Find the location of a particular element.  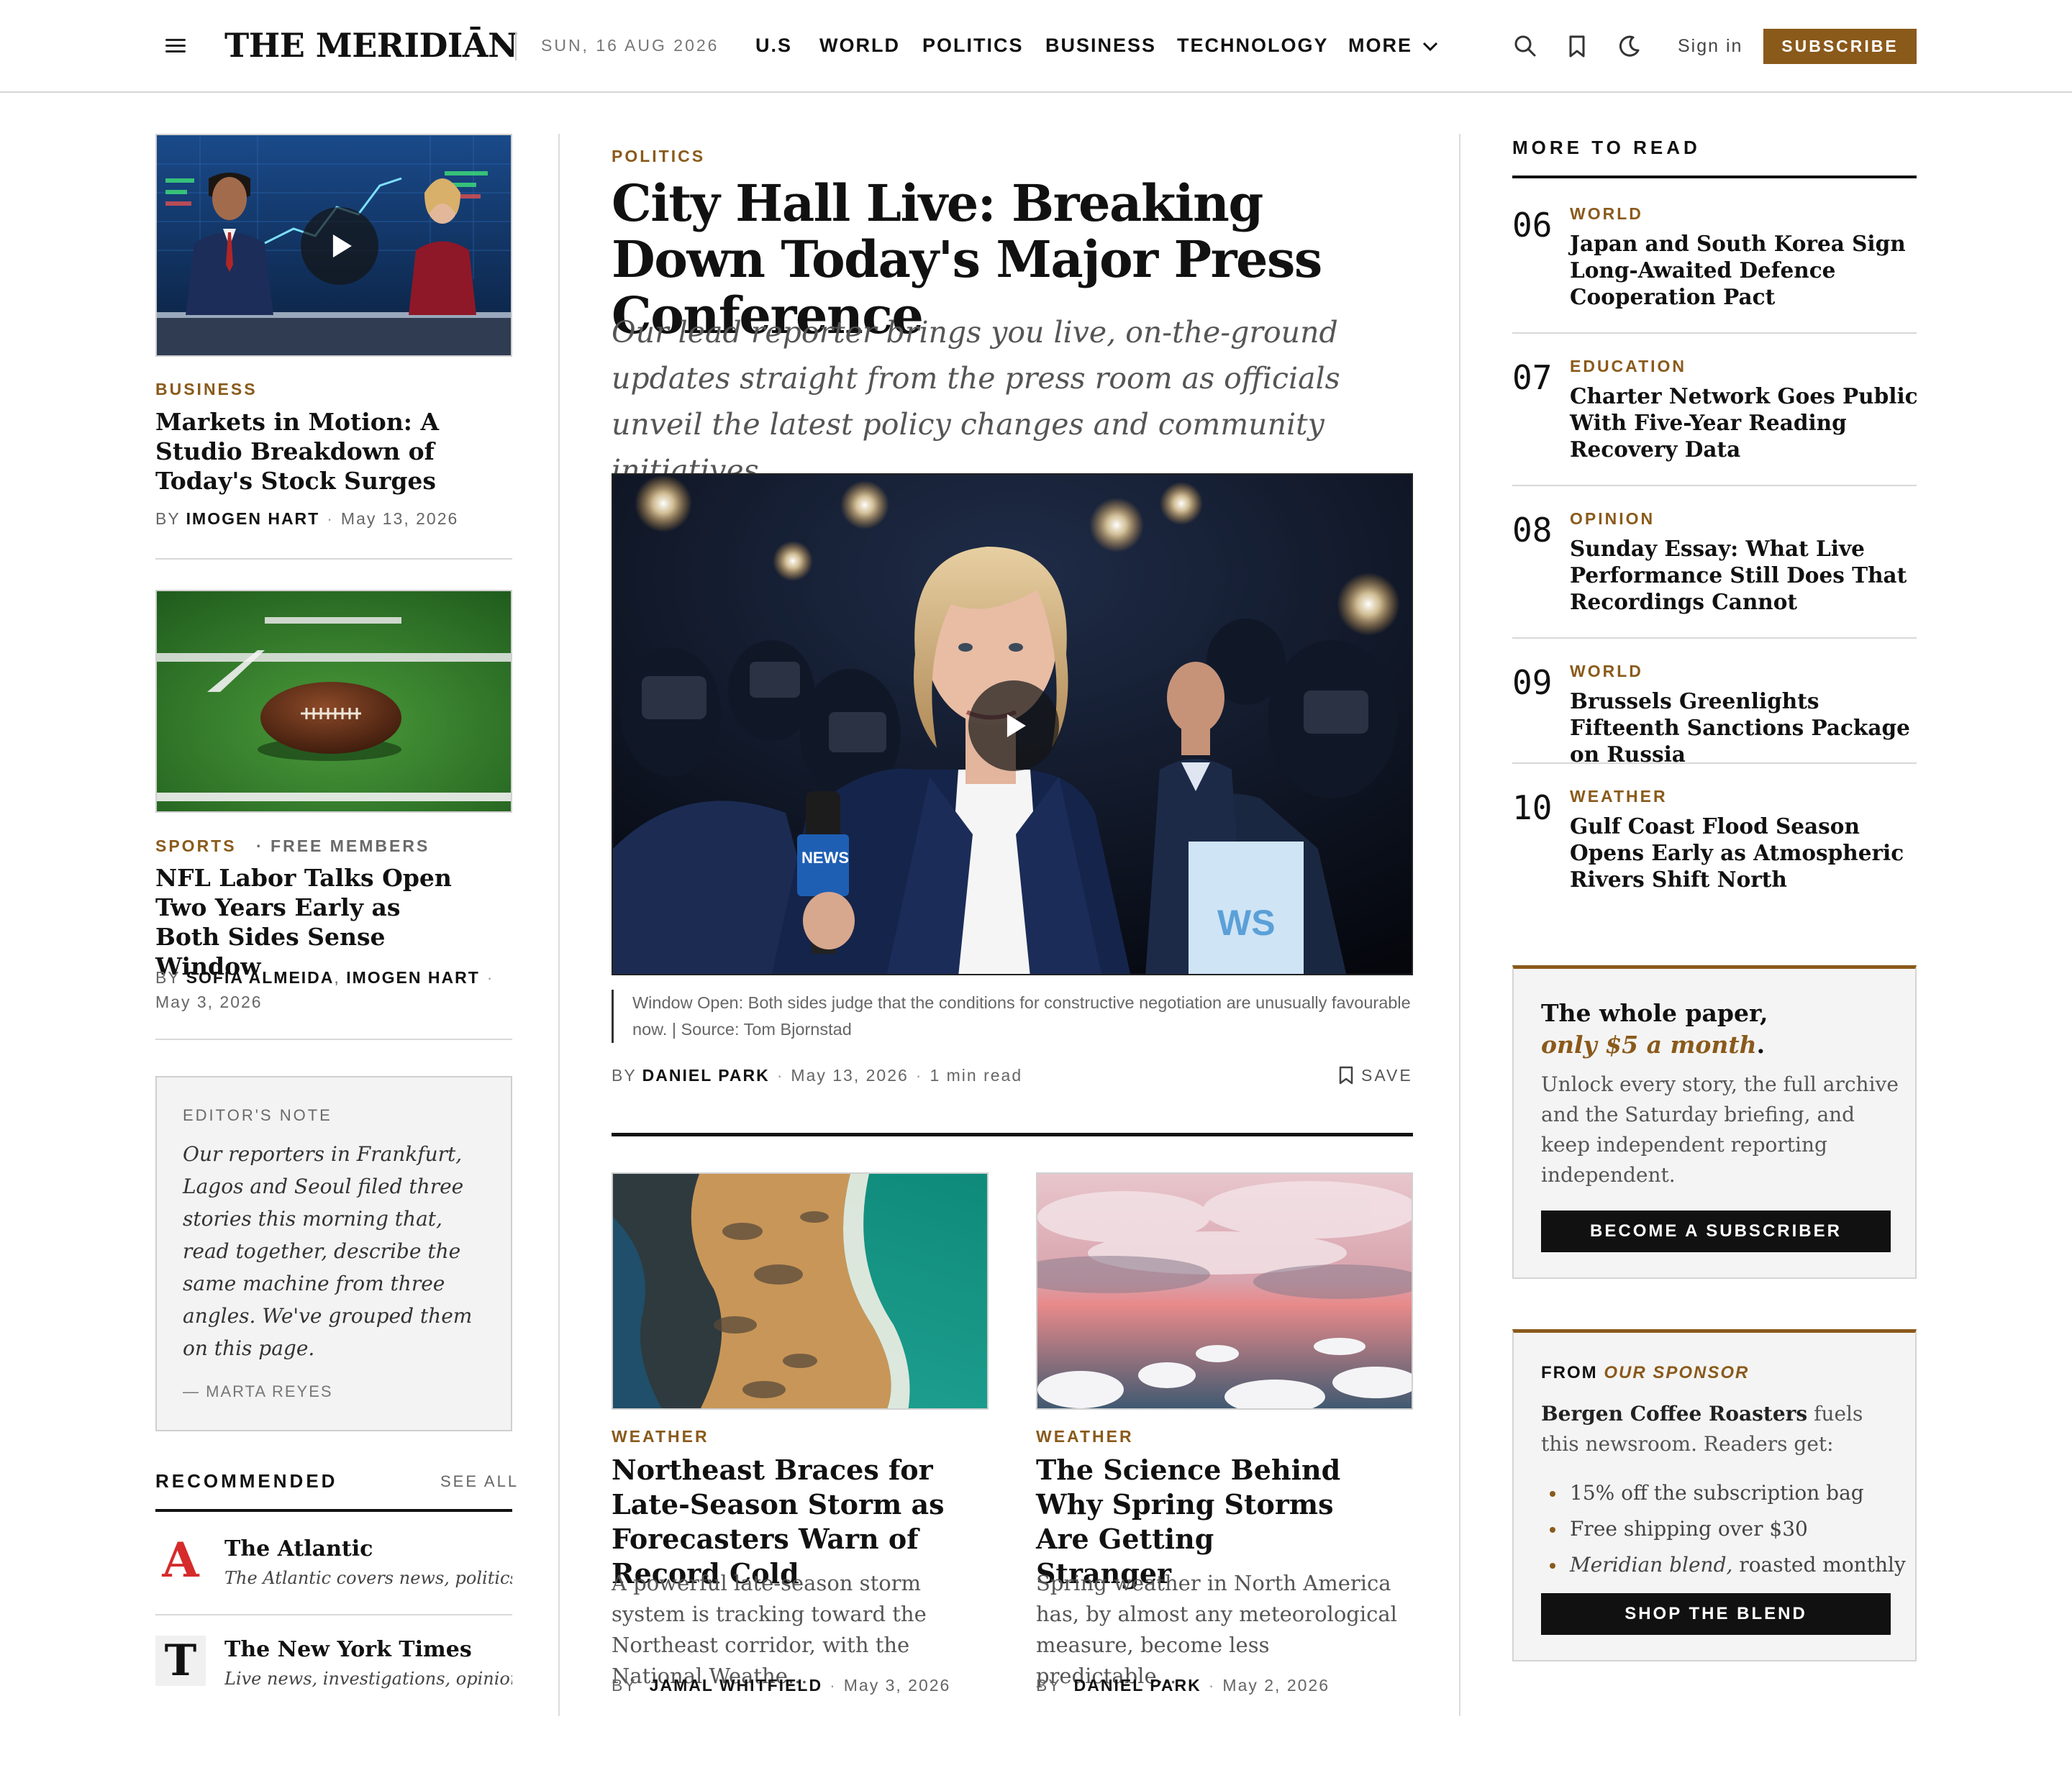

free-members-tag: · FREE MEMBERS is located at coordinates (342, 845).